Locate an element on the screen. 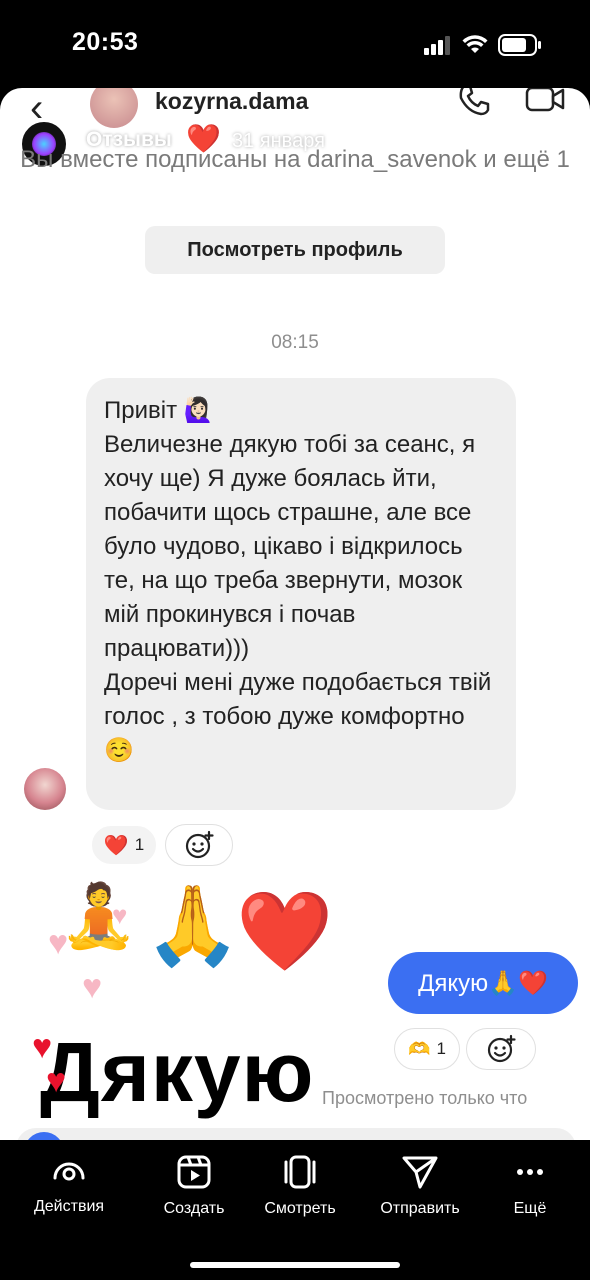 The image size is (590, 1280). nav-label: Отправить is located at coordinates (420, 1208).